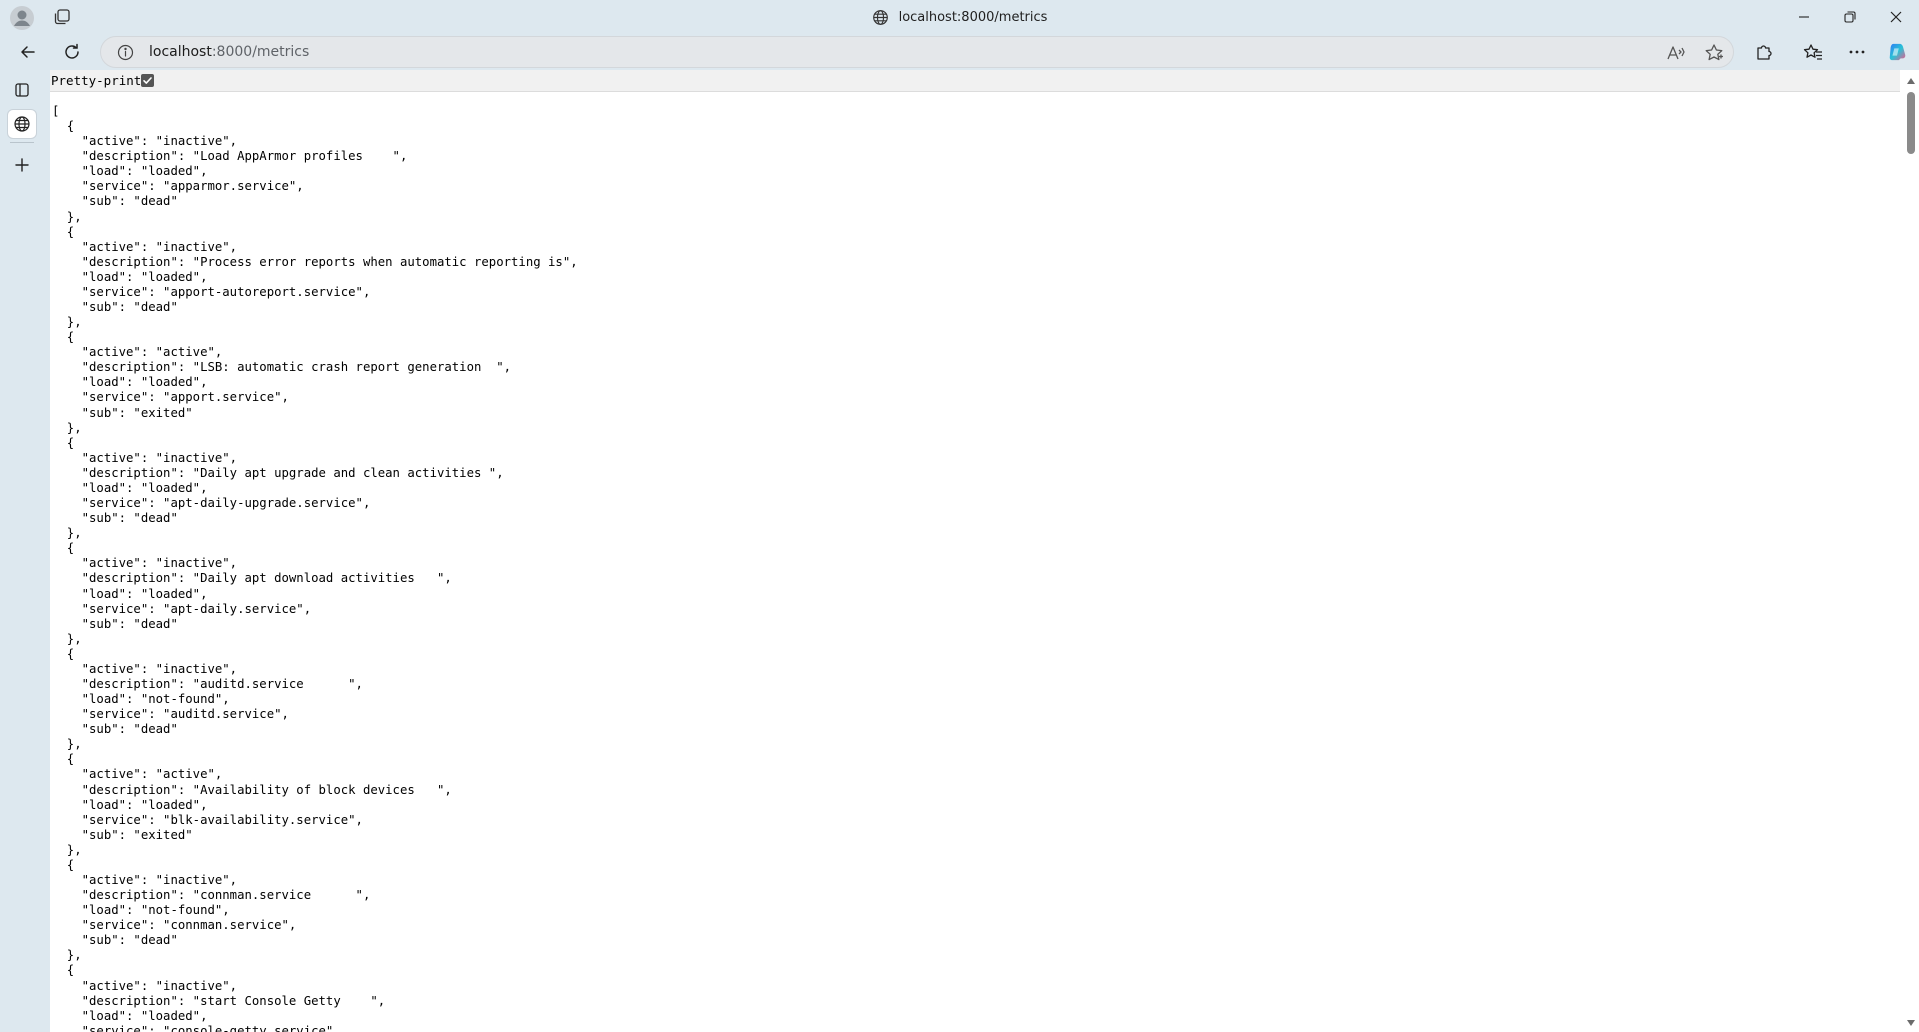 The image size is (1919, 1032). What do you see at coordinates (975, 81) in the screenshot?
I see `pretty-print-bar: Pretty-print` at bounding box center [975, 81].